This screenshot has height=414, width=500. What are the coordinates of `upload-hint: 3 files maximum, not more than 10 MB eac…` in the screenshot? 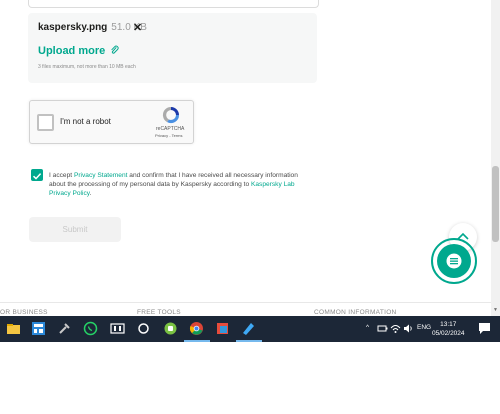 It's located at (87, 67).